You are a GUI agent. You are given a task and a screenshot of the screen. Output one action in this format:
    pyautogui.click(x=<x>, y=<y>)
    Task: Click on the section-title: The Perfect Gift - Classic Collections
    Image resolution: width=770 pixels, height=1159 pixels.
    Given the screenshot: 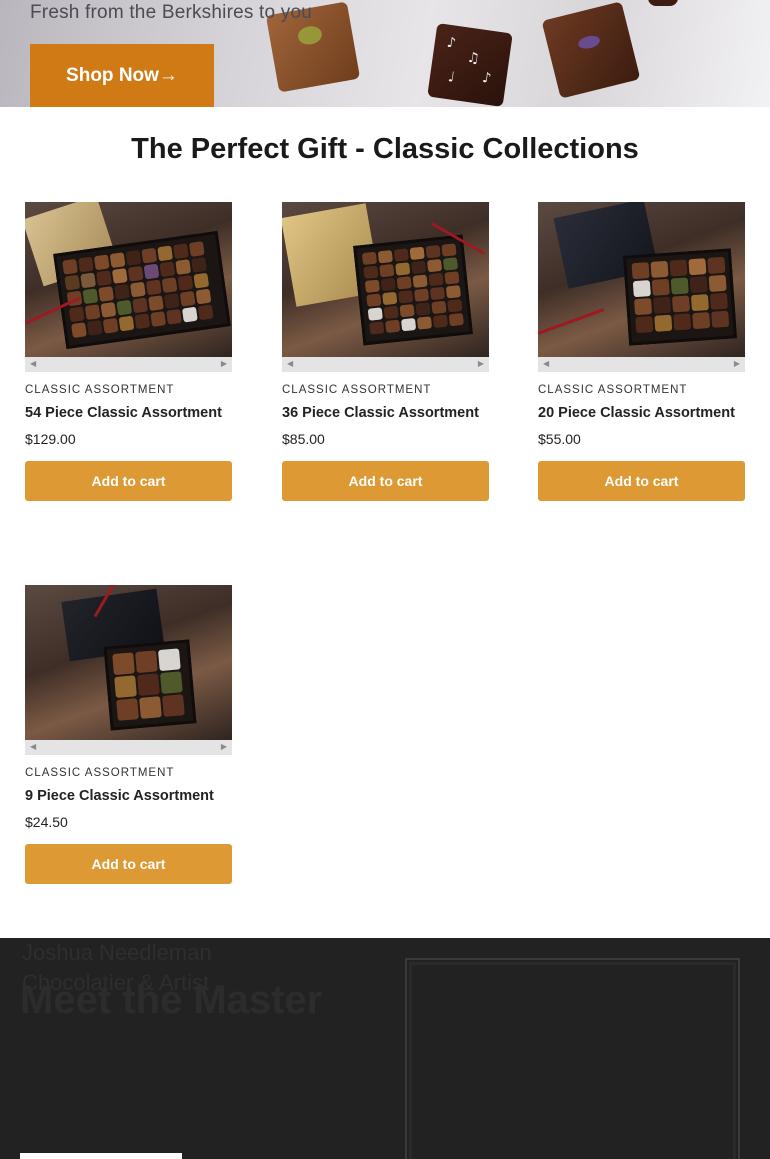 What is the action you would take?
    pyautogui.click(x=385, y=149)
    